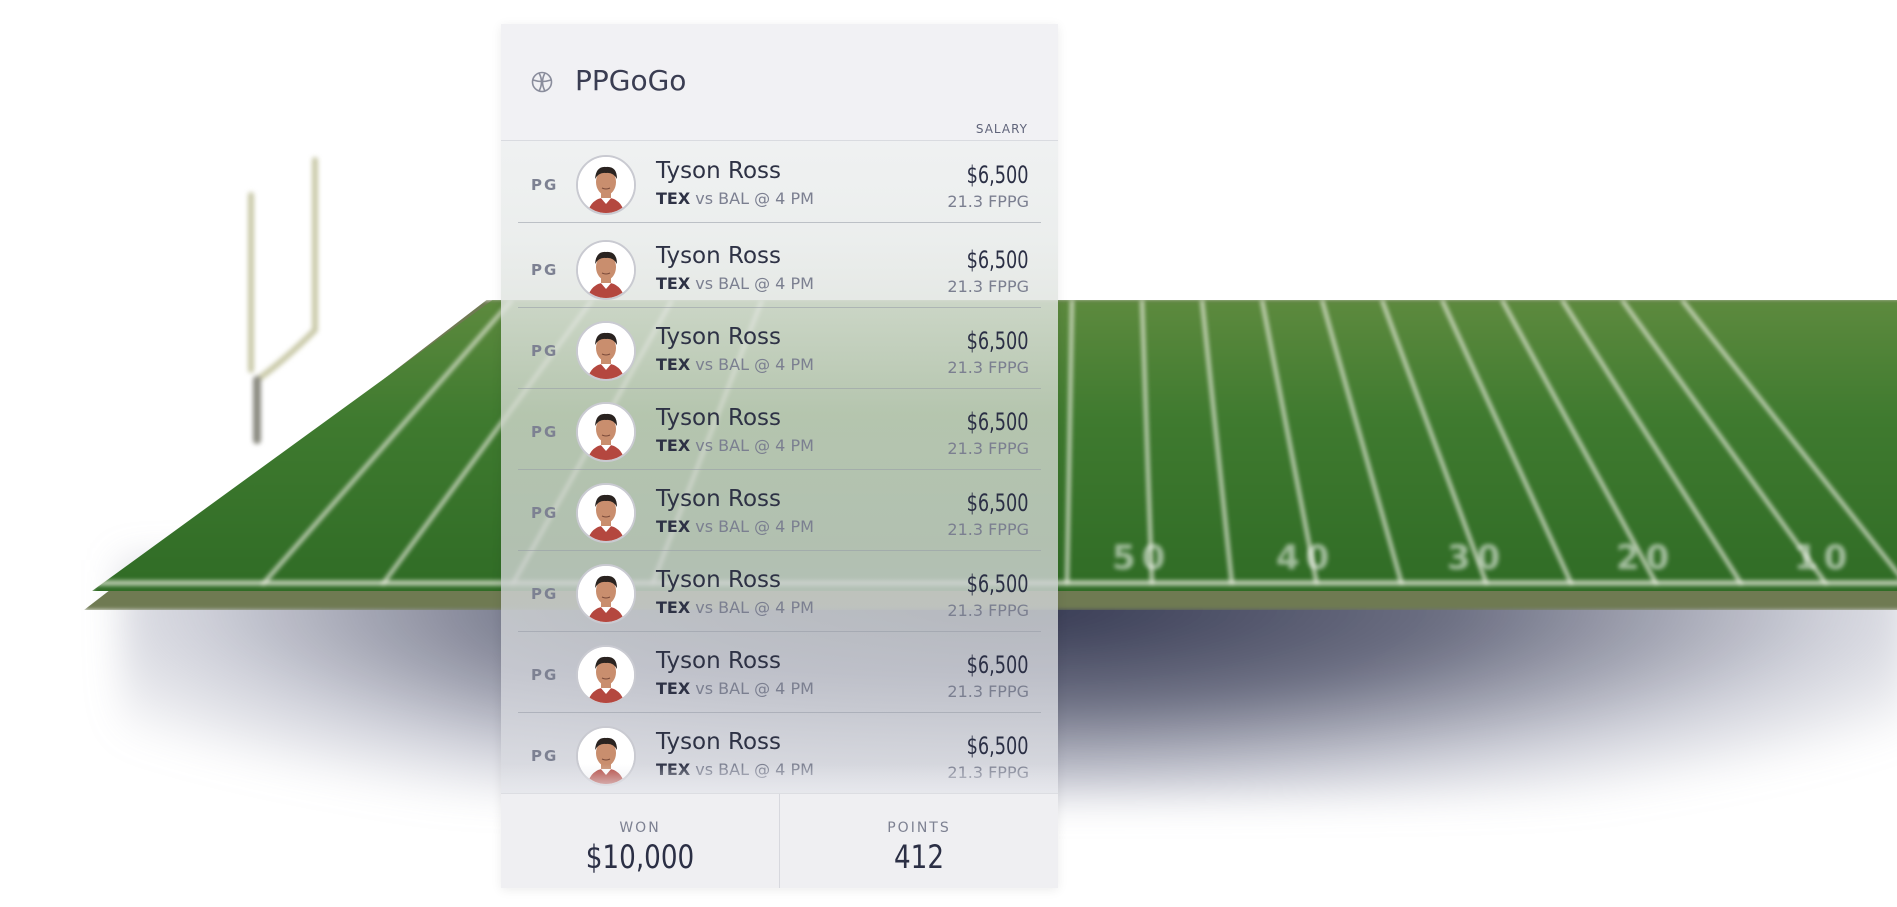  Describe the element at coordinates (1824, 558) in the screenshot. I see `field-number: 10` at that location.